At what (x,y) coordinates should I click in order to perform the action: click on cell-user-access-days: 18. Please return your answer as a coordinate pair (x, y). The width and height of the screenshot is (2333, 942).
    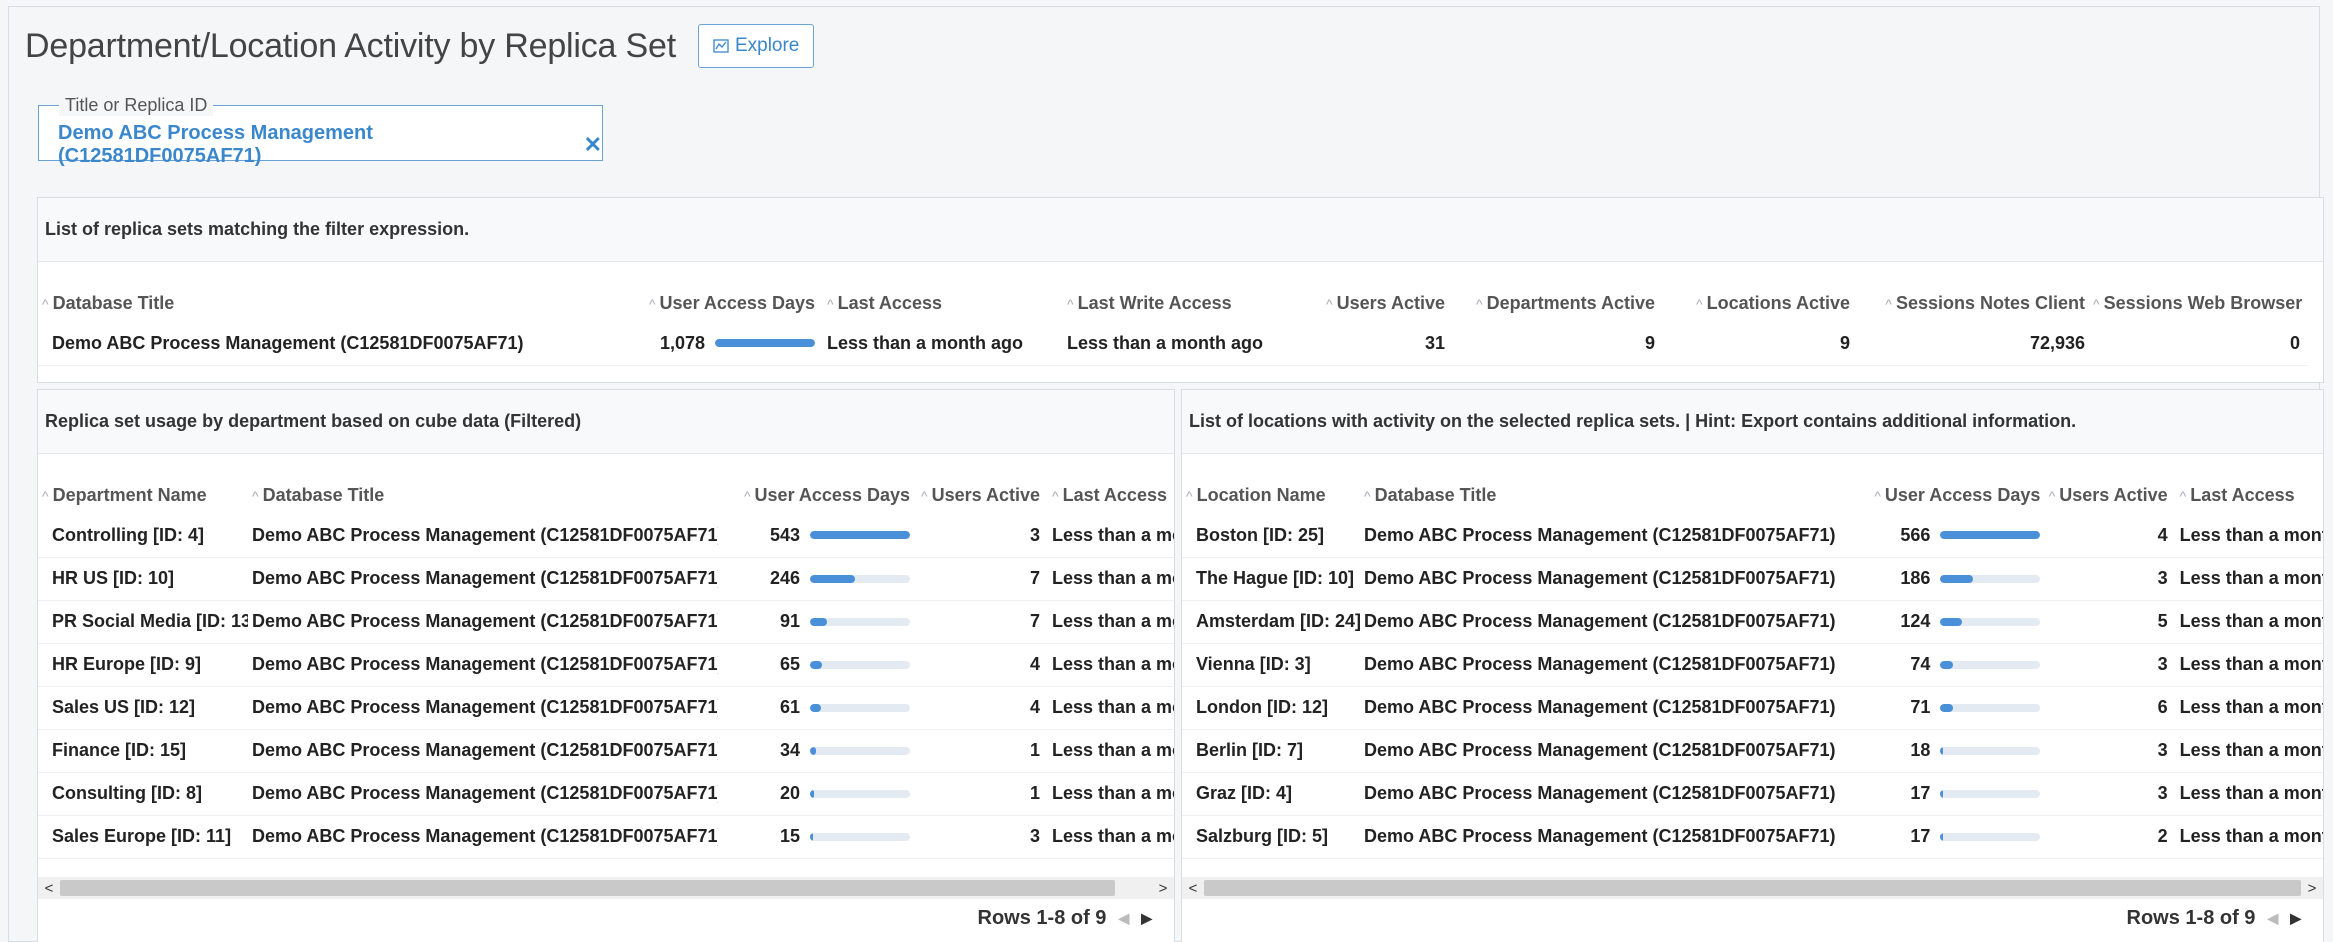
    Looking at the image, I should click on (1945, 751).